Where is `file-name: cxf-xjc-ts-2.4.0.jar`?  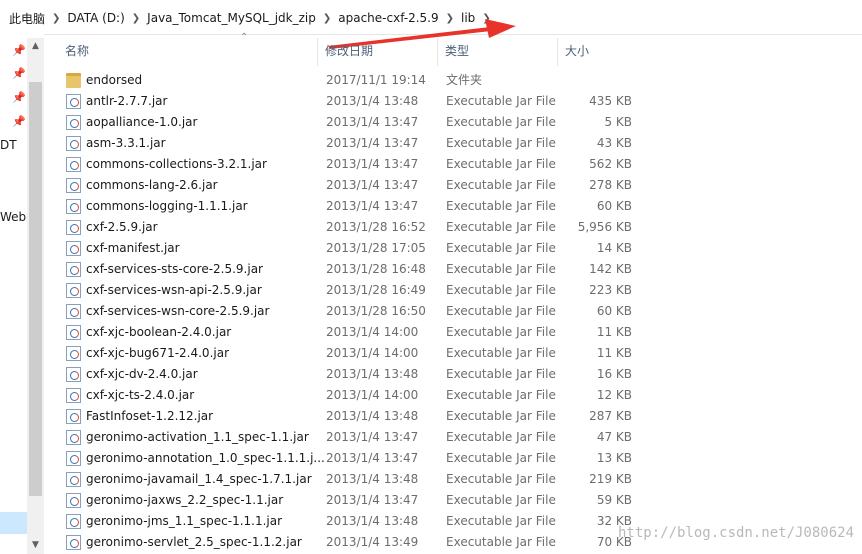
file-name: cxf-xjc-ts-2.4.0.jar is located at coordinates (140, 395).